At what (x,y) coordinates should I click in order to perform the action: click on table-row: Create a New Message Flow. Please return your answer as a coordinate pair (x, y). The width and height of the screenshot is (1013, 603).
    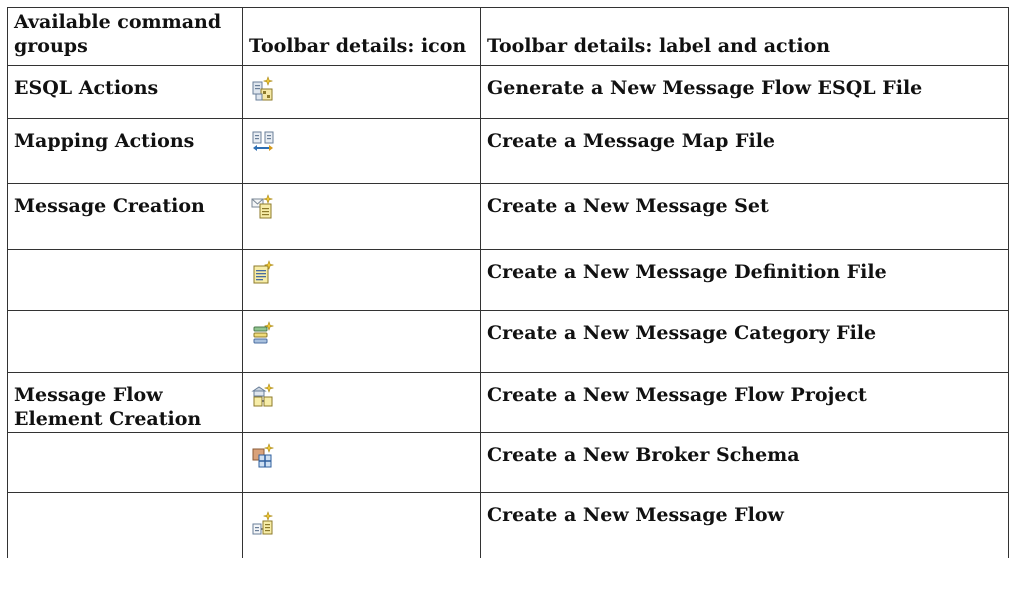
    Looking at the image, I should click on (508, 525).